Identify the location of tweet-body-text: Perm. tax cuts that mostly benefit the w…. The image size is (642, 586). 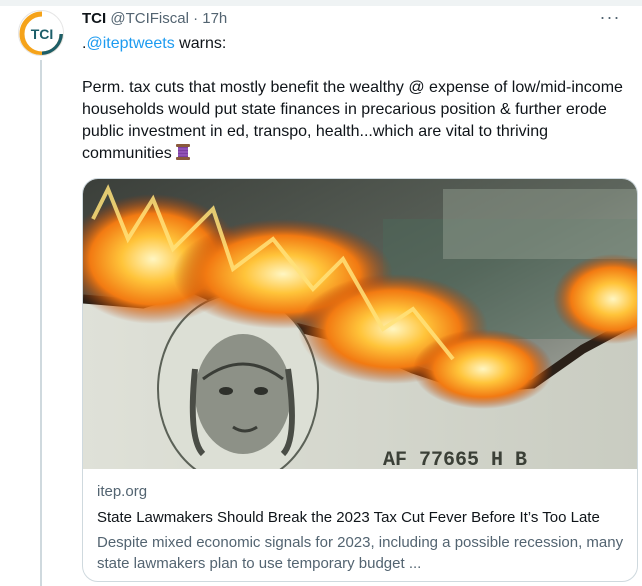
(352, 120).